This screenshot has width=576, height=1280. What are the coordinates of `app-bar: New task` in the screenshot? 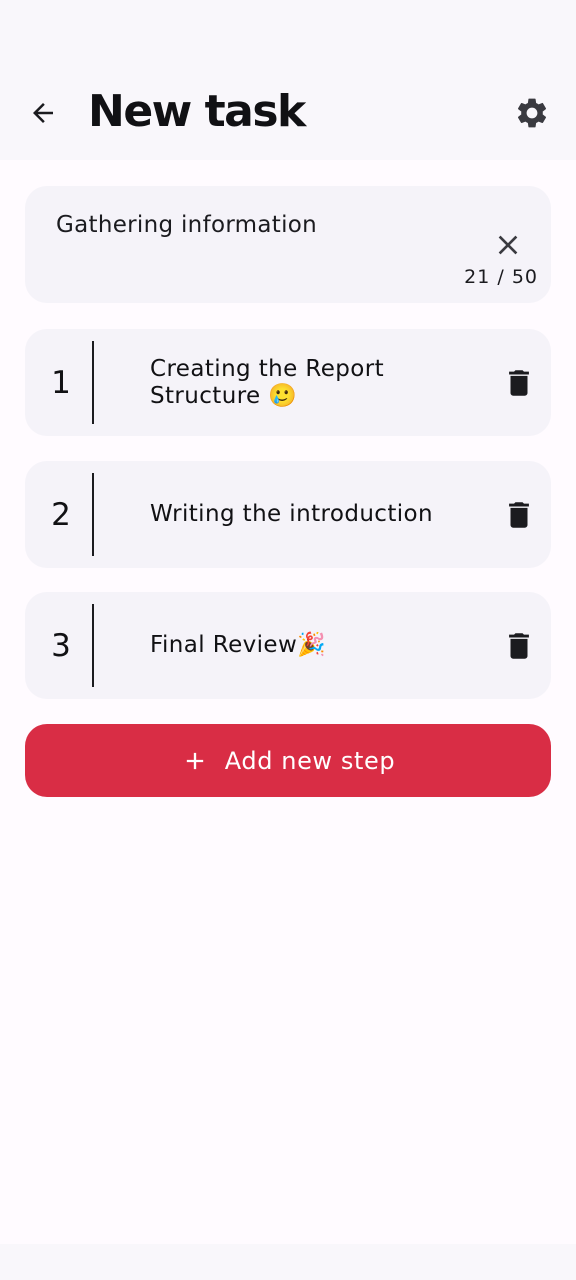 It's located at (288, 80).